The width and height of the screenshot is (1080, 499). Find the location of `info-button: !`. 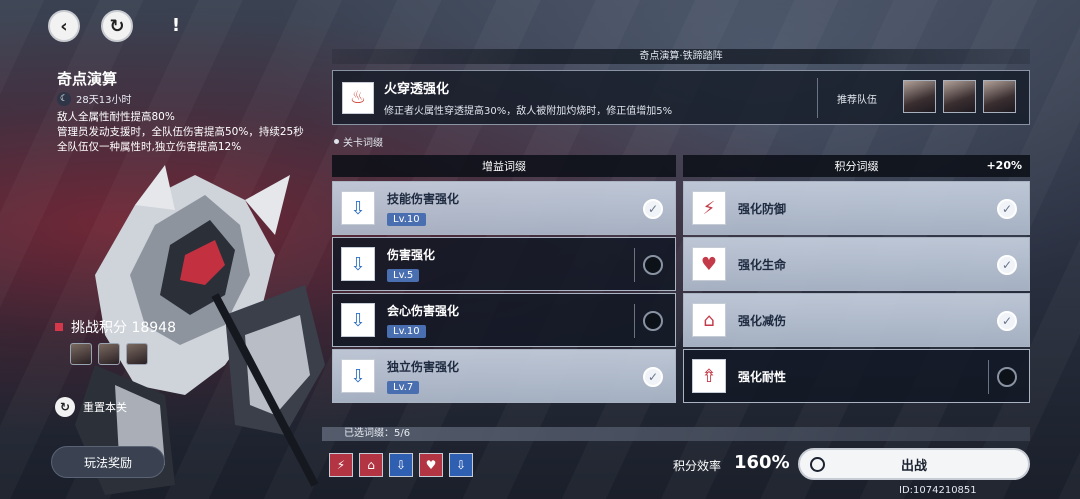

info-button: ! is located at coordinates (176, 27).